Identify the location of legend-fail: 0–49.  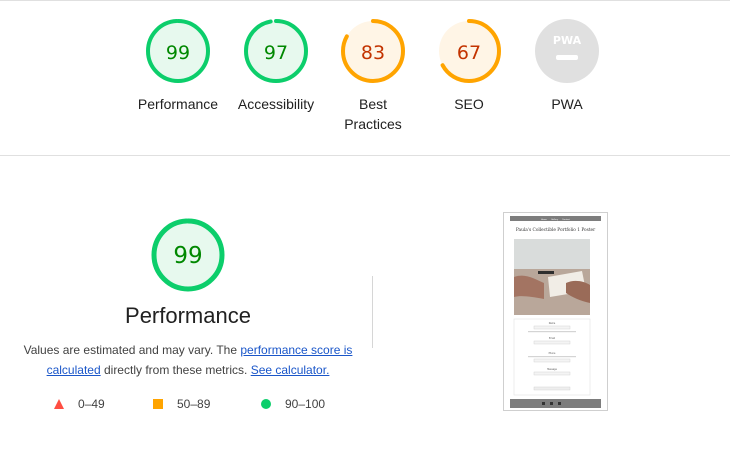
(79, 404).